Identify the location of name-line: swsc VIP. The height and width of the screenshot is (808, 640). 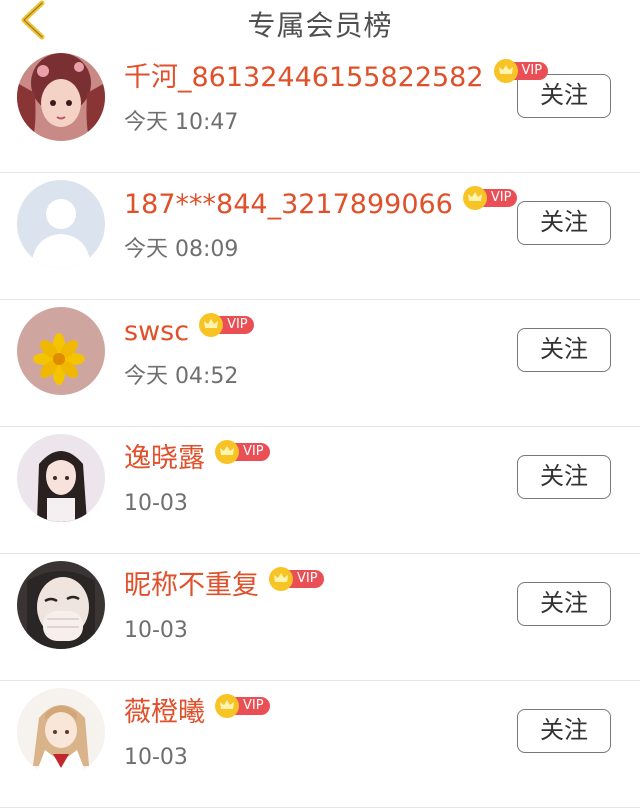
(189, 331).